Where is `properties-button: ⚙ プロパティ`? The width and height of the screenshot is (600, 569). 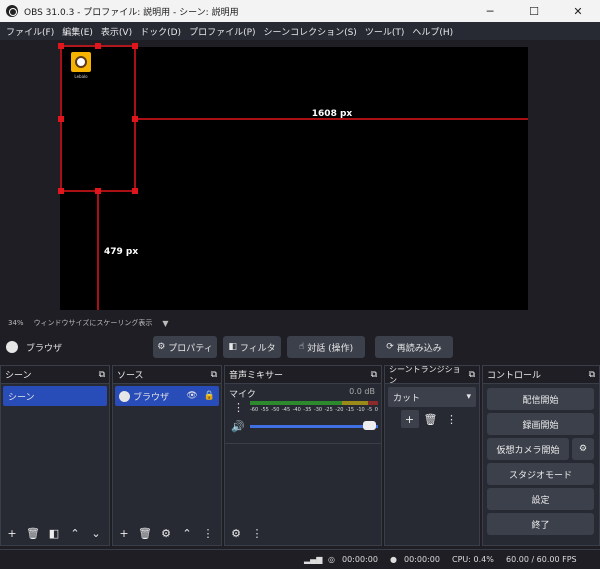
properties-button: ⚙ プロパティ is located at coordinates (185, 347).